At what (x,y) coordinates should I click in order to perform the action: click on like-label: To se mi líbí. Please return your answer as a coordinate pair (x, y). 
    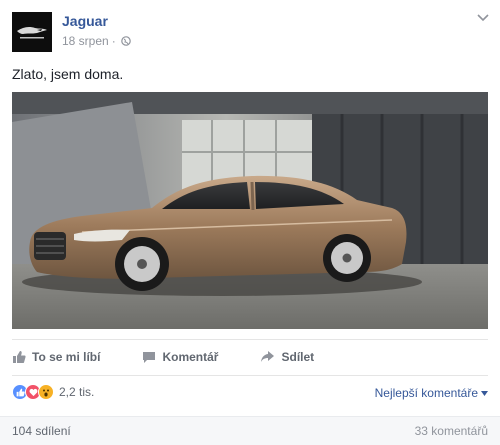
    Looking at the image, I should click on (66, 357).